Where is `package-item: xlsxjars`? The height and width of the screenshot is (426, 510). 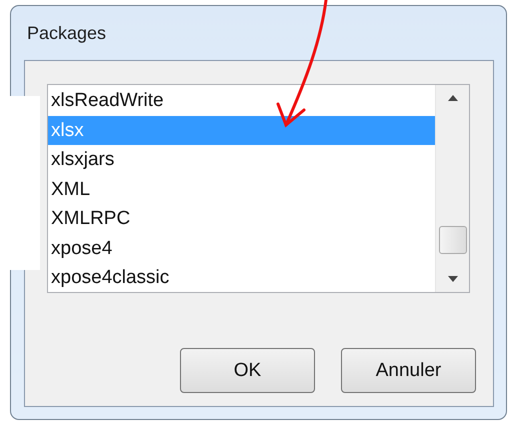
package-item: xlsxjars is located at coordinates (241, 159).